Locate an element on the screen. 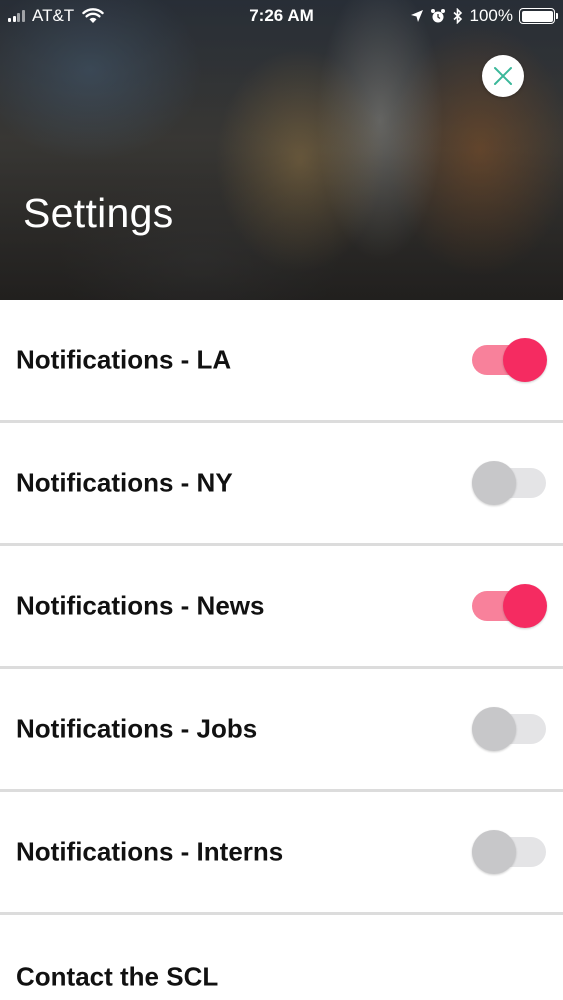  notifications-ny-toggle is located at coordinates (510, 483).